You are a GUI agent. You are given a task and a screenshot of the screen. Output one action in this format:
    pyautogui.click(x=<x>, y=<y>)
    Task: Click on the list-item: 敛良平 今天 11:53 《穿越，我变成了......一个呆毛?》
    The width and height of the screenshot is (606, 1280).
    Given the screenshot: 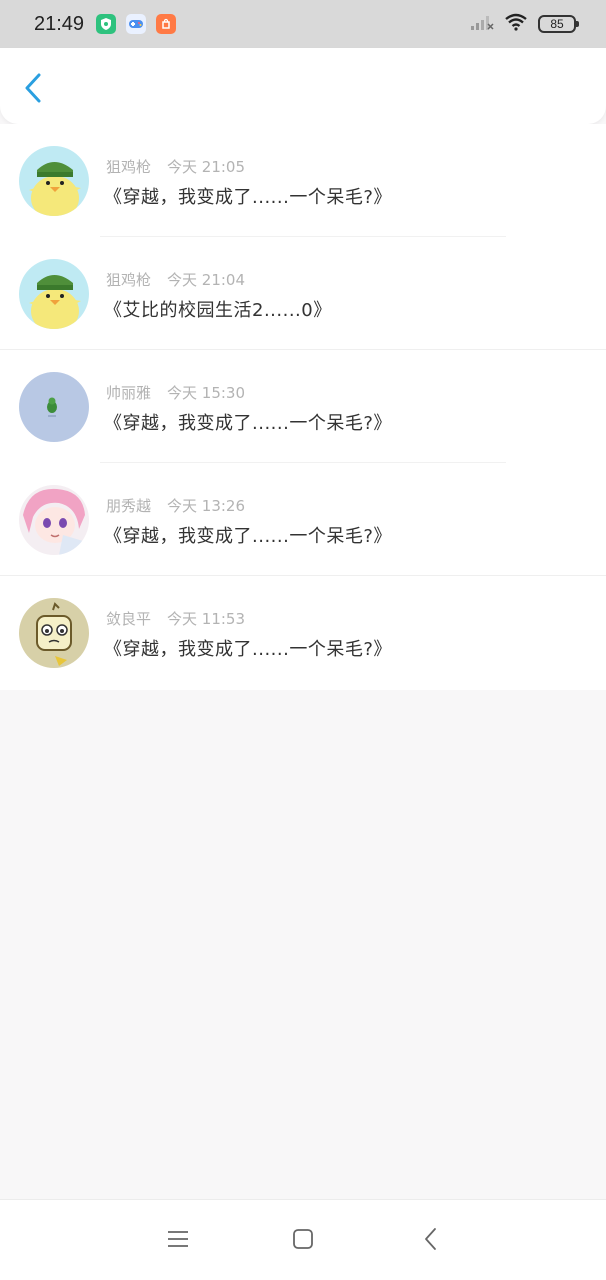 What is the action you would take?
    pyautogui.click(x=303, y=632)
    